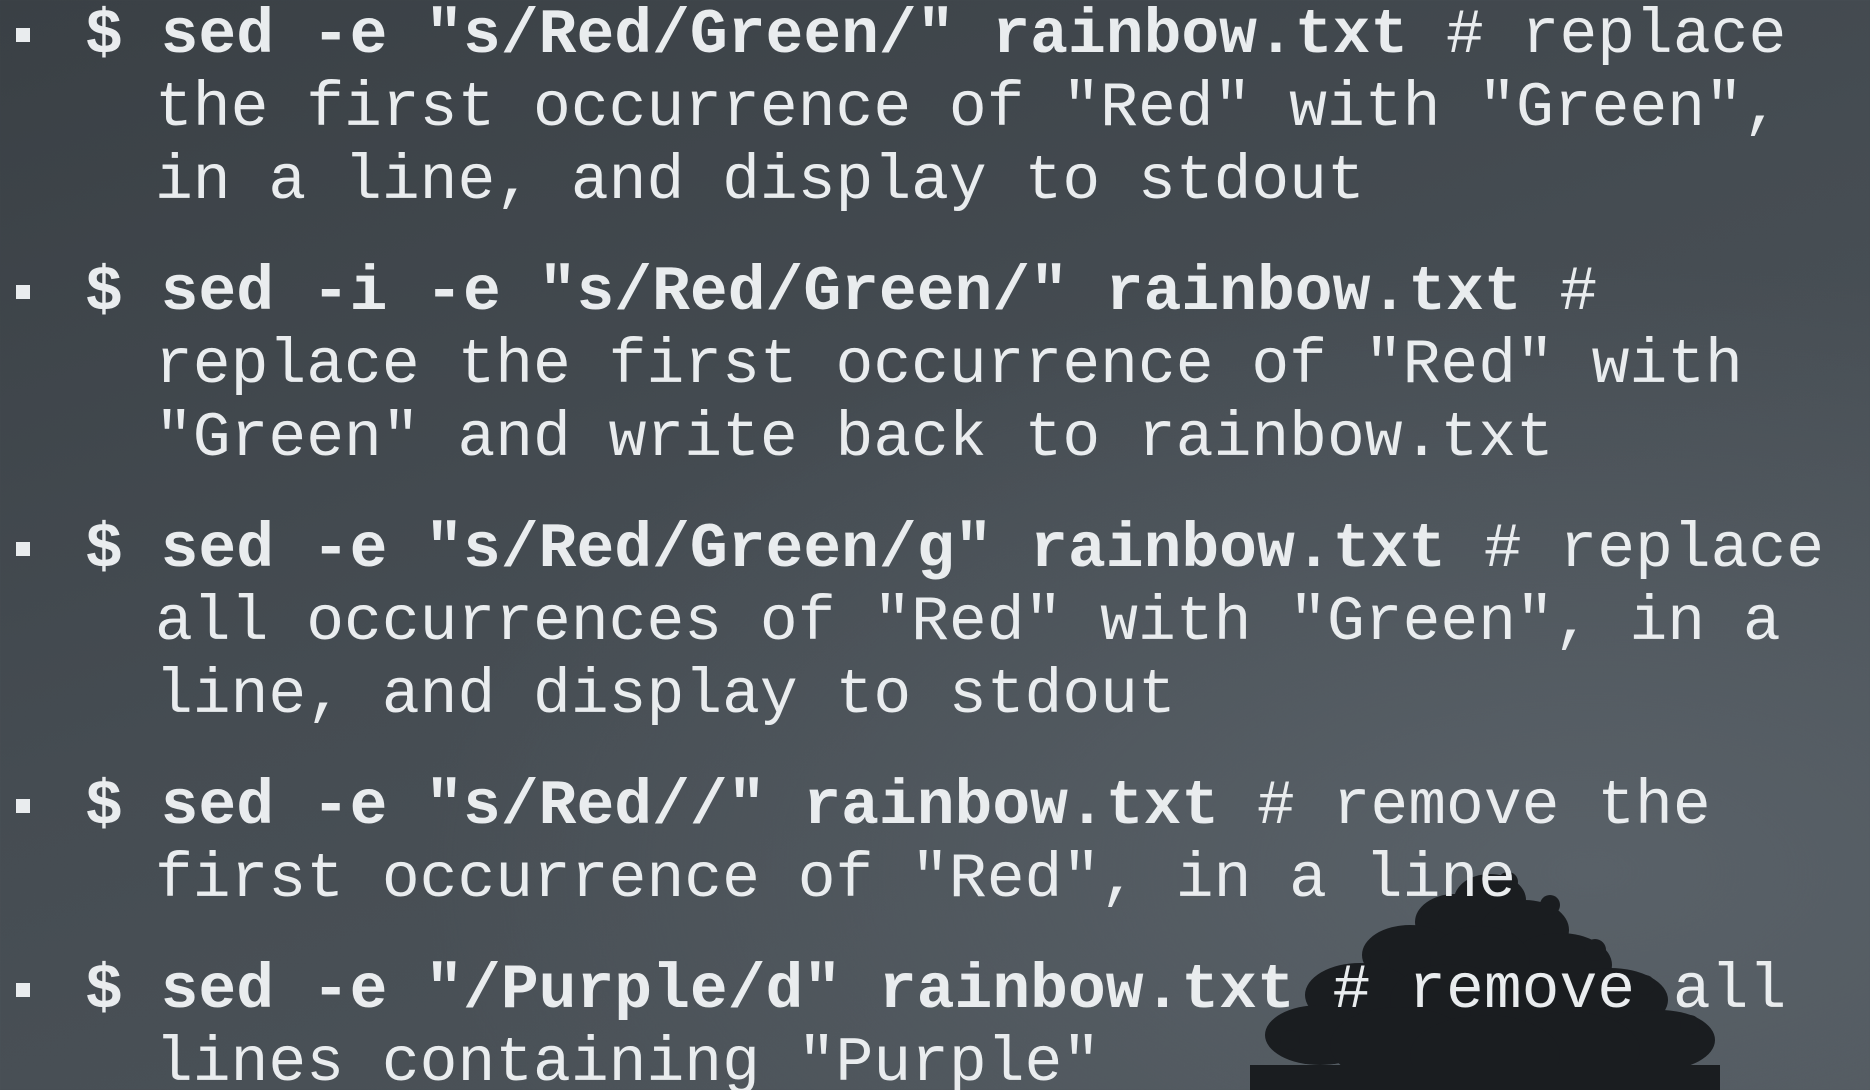 This screenshot has width=1870, height=1090. I want to click on command-code: $ sed -i -e "s/Red/Green/" rainbow.txt, so click(803, 292).